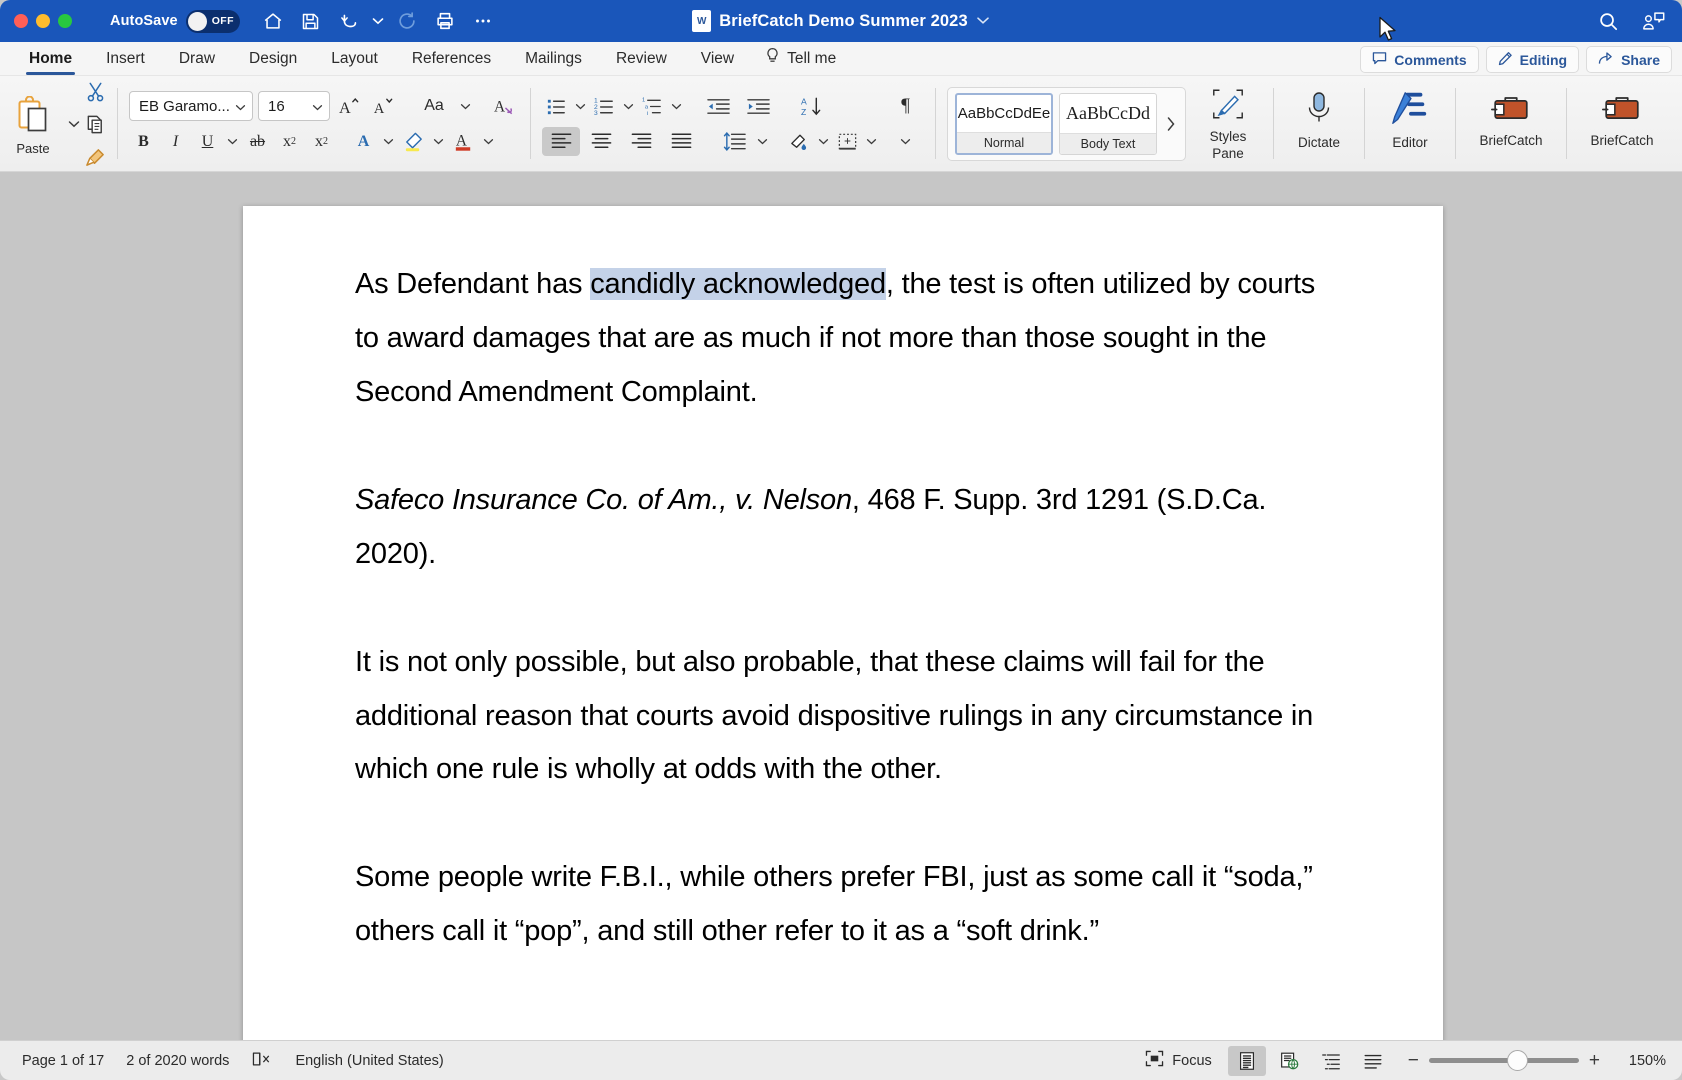 This screenshot has height=1080, width=1682. I want to click on multilevel-list-icon: 1ai, so click(652, 106).